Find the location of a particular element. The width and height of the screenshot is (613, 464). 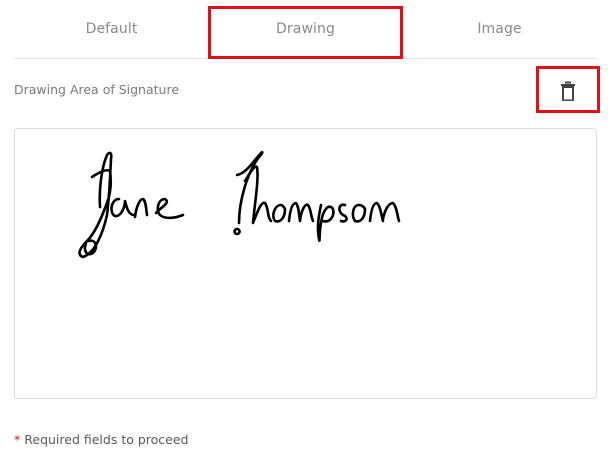

tab-drawing: Drawing is located at coordinates (305, 29).